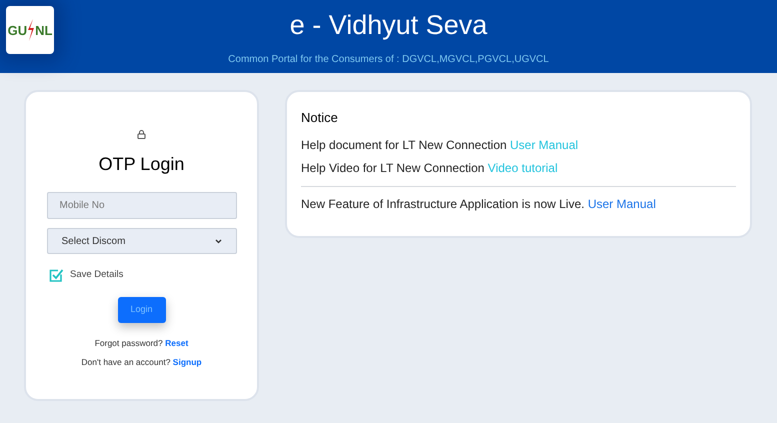 Image resolution: width=777 pixels, height=423 pixels. Describe the element at coordinates (141, 343) in the screenshot. I see `forgot-password-text: Forgot password? Reset` at that location.